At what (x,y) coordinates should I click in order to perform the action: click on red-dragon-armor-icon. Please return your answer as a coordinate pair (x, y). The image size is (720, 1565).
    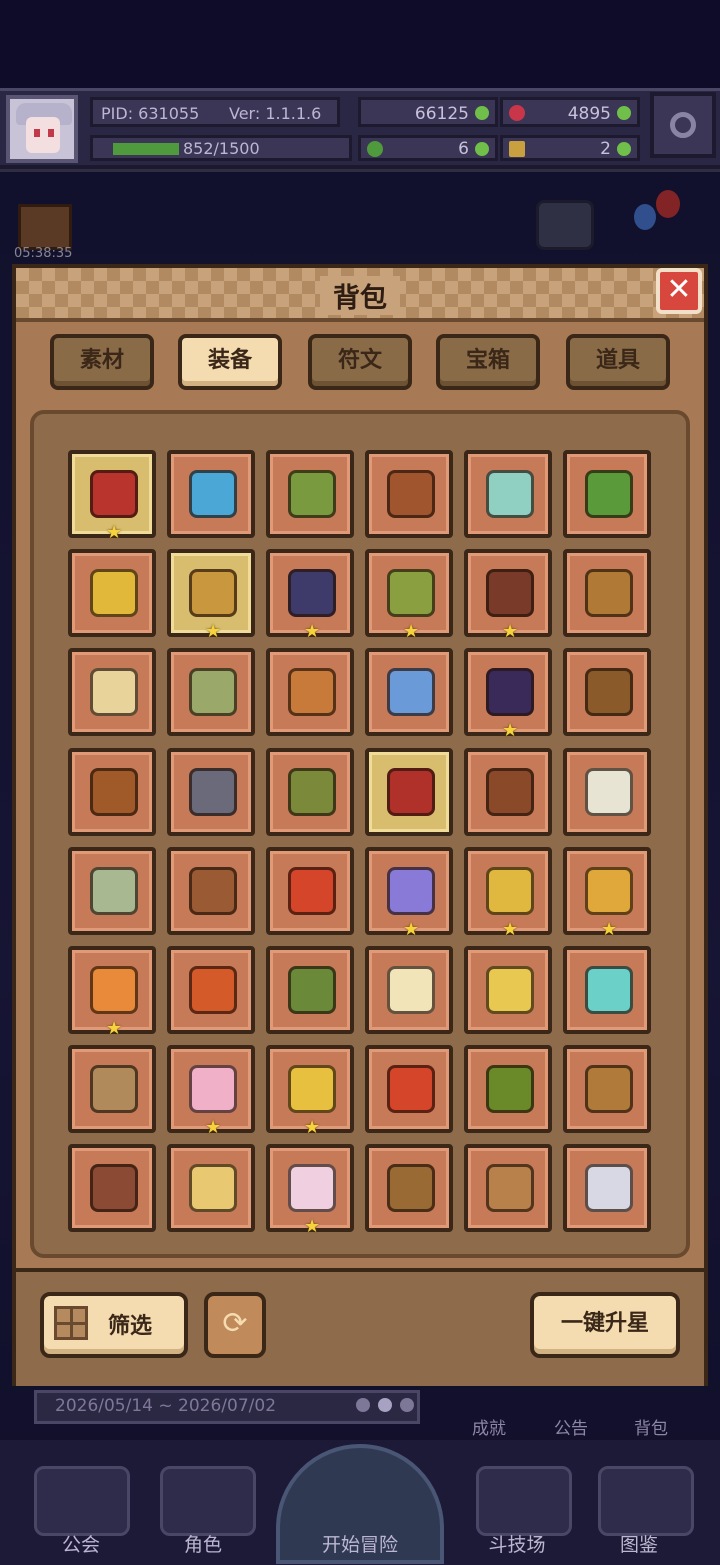
    Looking at the image, I should click on (114, 494).